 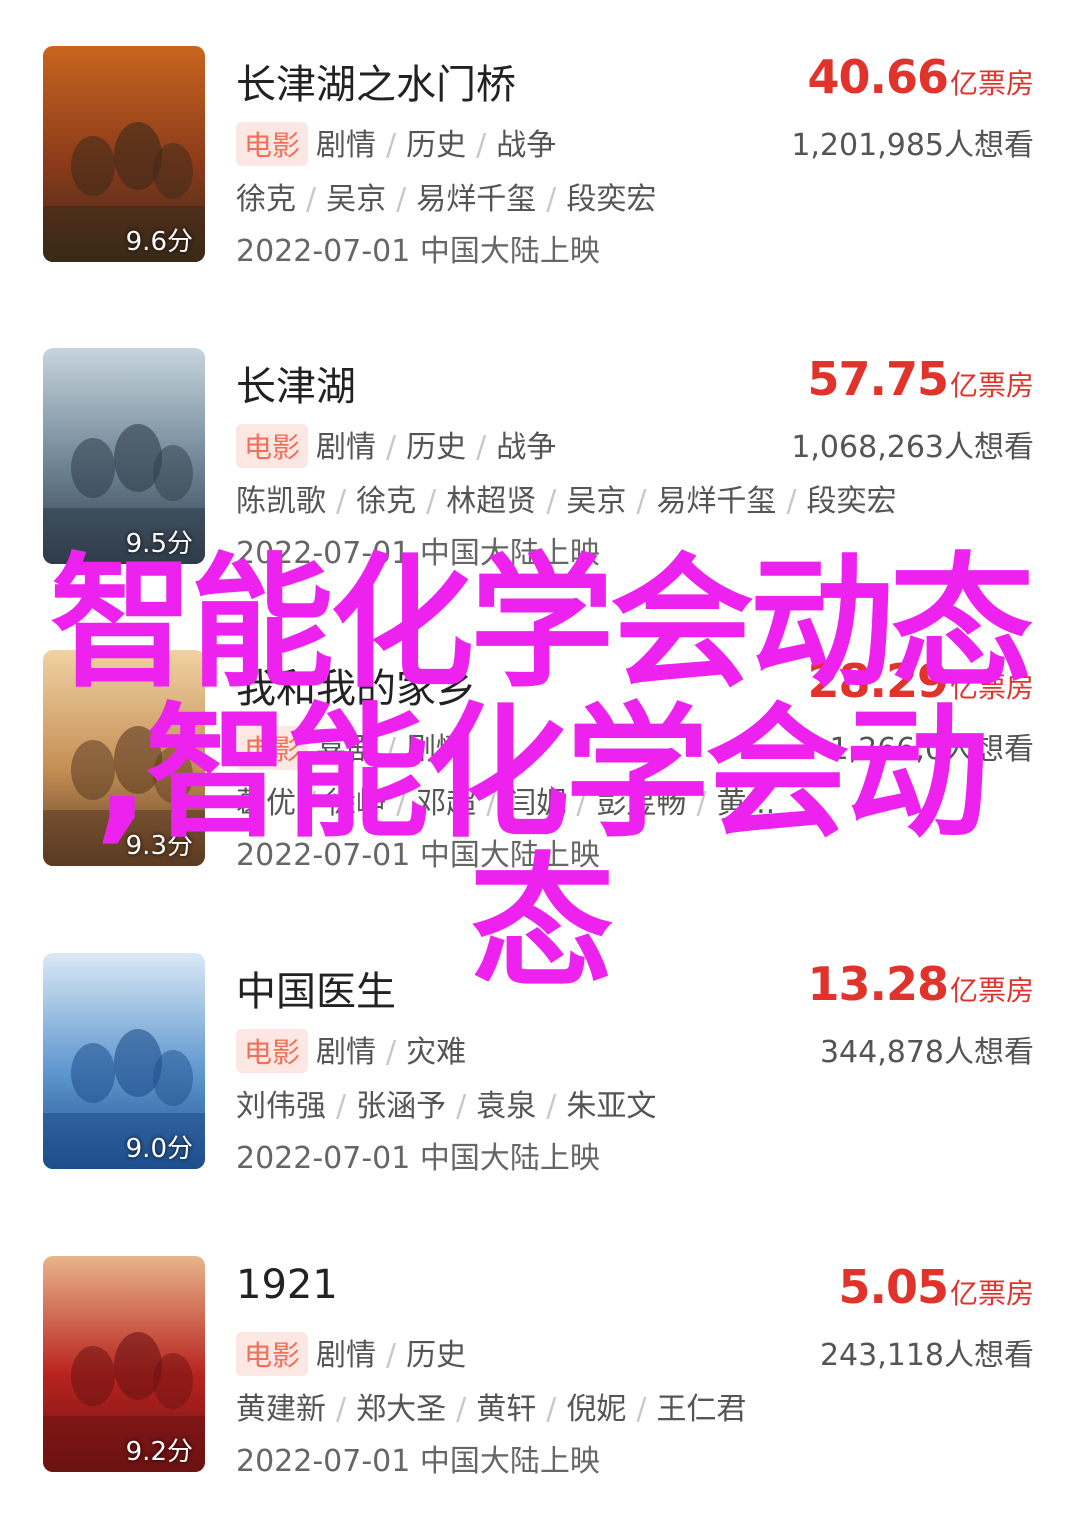 I want to click on box-office: 13.28亿票房, so click(x=920, y=984).